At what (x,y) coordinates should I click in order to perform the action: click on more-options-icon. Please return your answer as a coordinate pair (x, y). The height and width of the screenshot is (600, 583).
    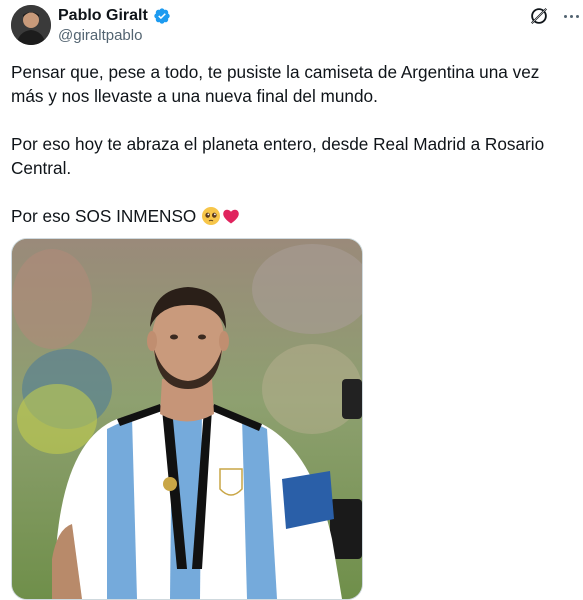
    Looking at the image, I should click on (571, 16).